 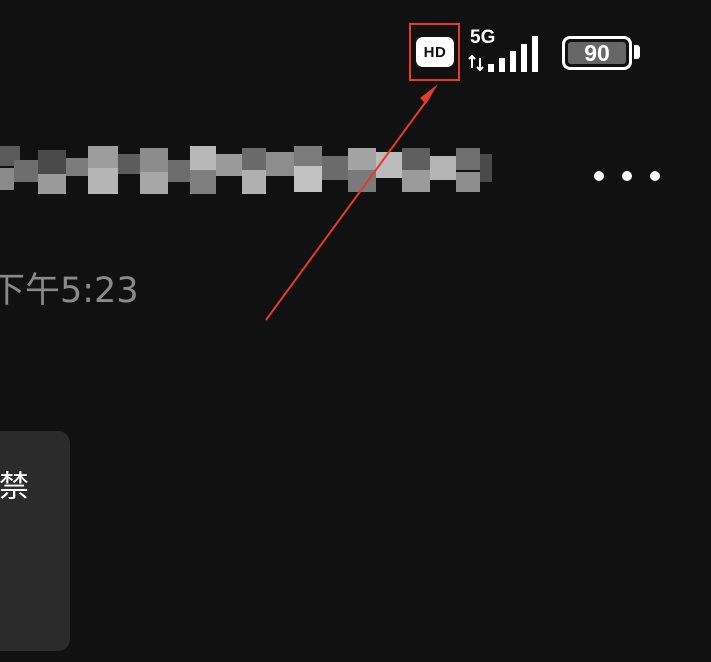 I want to click on more-options-button, so click(x=627, y=176).